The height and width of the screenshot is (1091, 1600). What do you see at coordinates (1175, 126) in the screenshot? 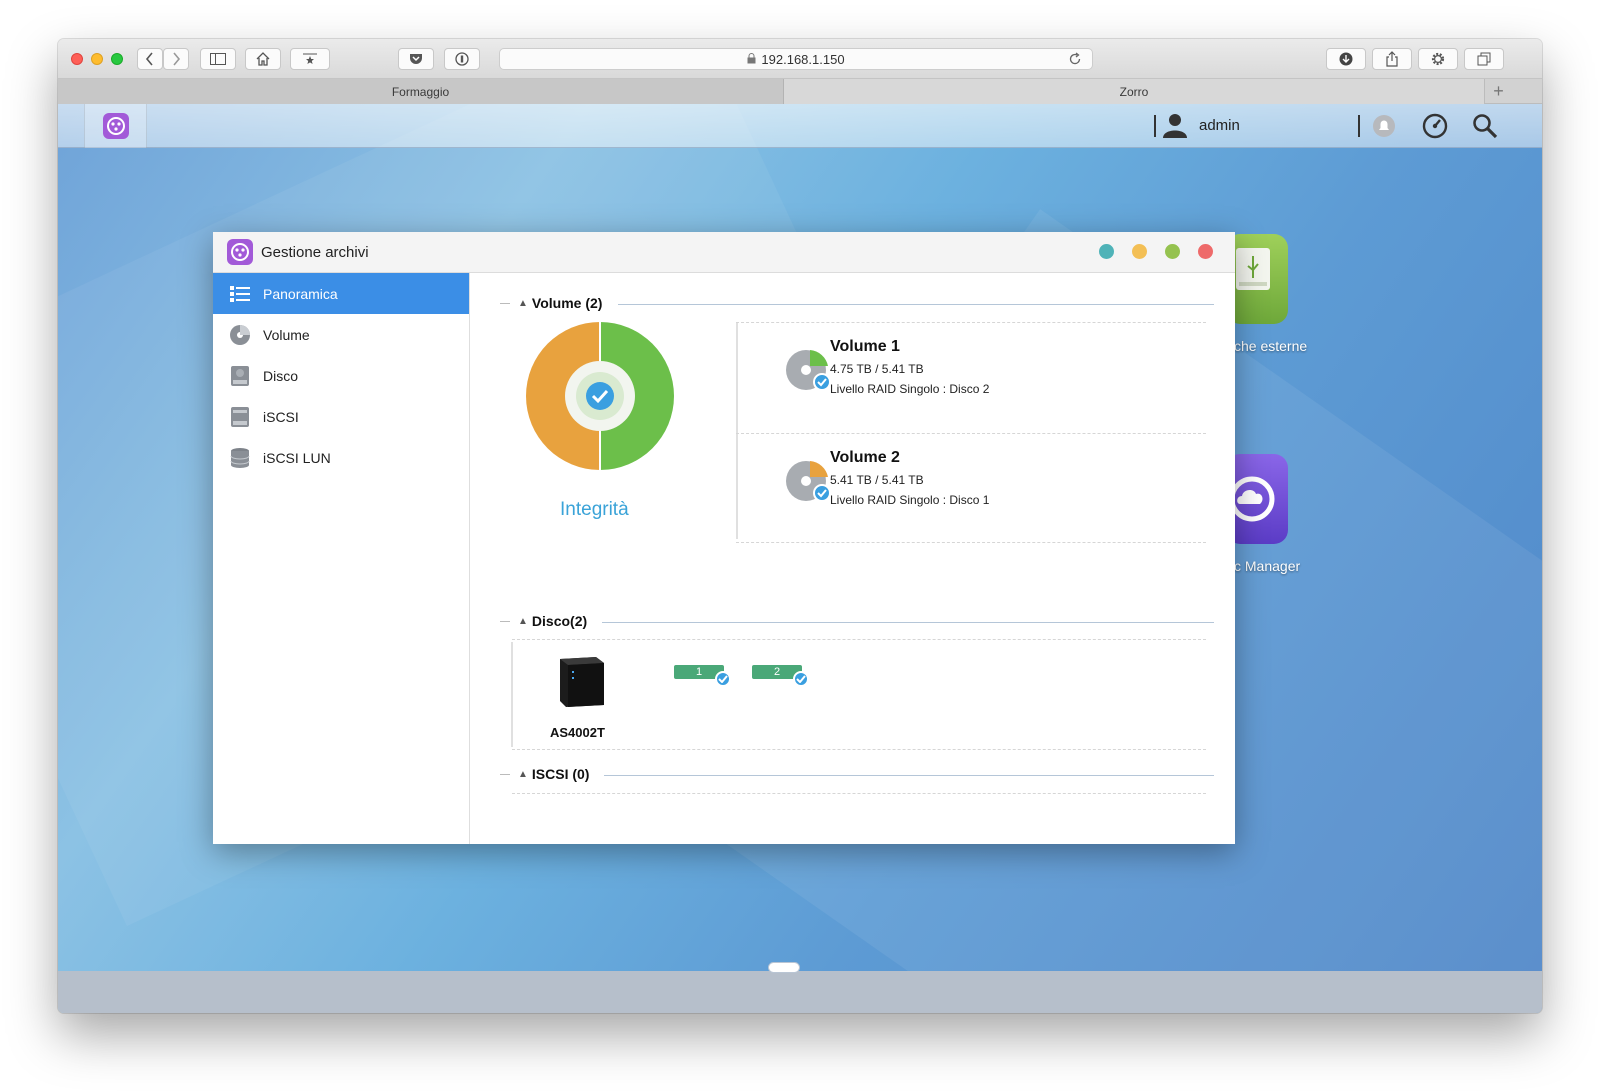
I see `user-icon` at bounding box center [1175, 126].